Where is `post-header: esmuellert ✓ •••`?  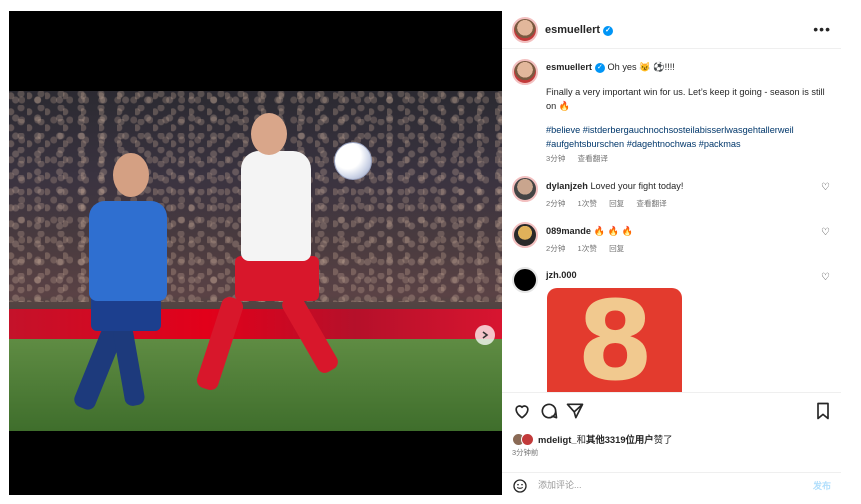 post-header: esmuellert ✓ ••• is located at coordinates (671, 30).